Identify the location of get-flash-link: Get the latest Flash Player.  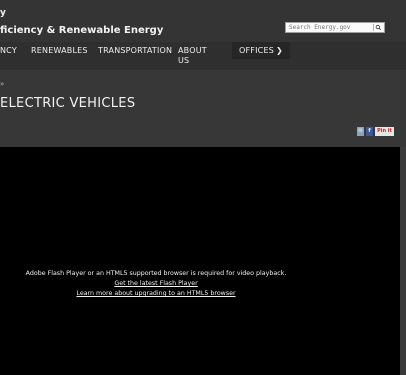
(155, 283).